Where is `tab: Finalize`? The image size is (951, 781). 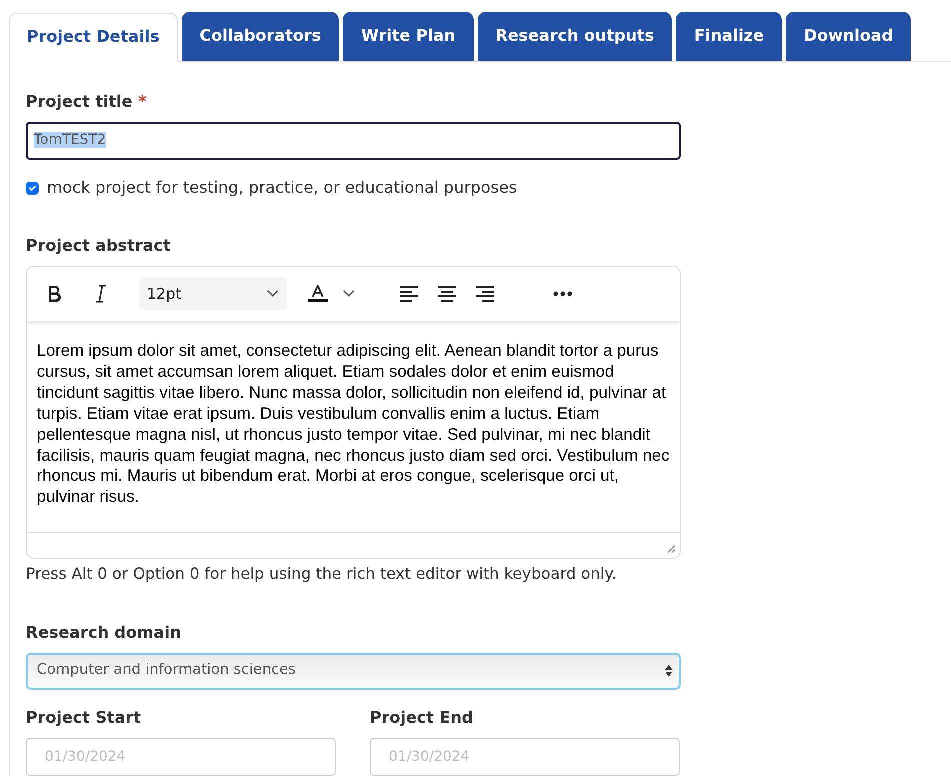 tab: Finalize is located at coordinates (729, 36).